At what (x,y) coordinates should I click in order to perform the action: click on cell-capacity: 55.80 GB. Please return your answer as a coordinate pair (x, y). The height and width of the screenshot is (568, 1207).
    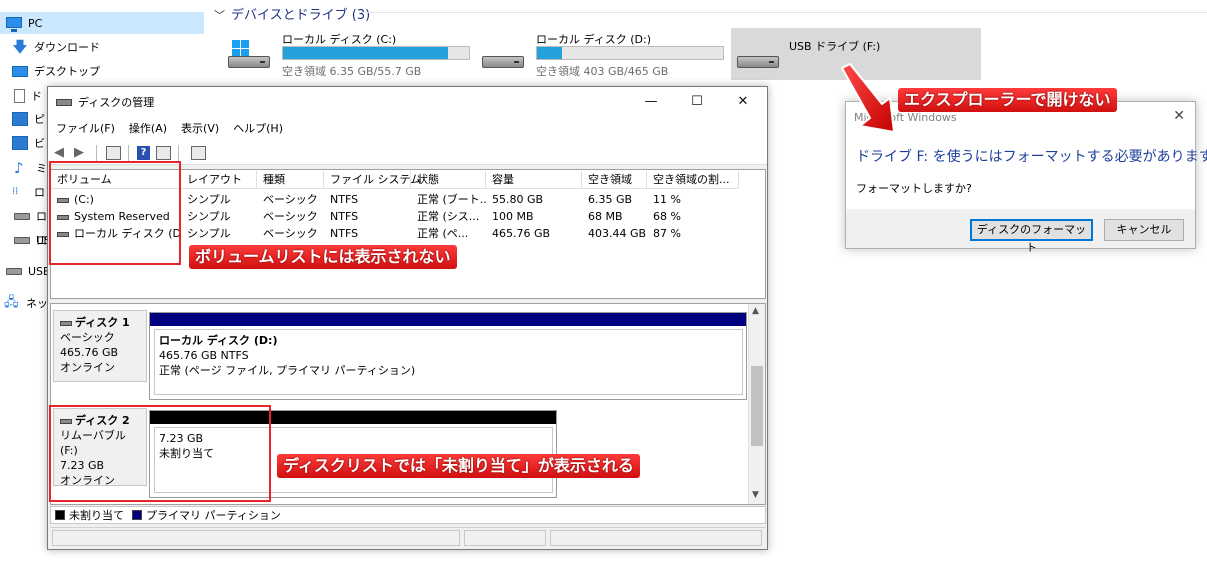
    Looking at the image, I should click on (518, 199).